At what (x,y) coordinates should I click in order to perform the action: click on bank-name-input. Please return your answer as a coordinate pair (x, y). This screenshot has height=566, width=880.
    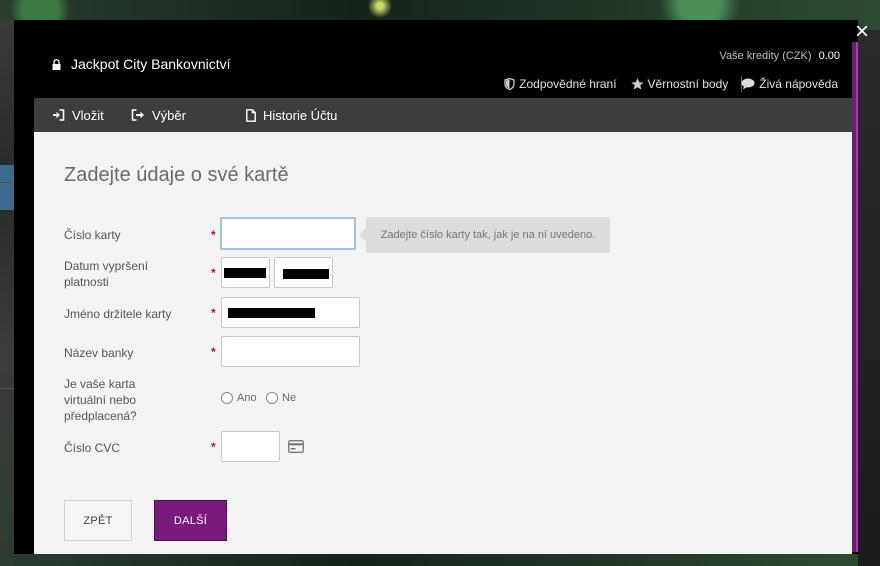
    Looking at the image, I should click on (290, 351).